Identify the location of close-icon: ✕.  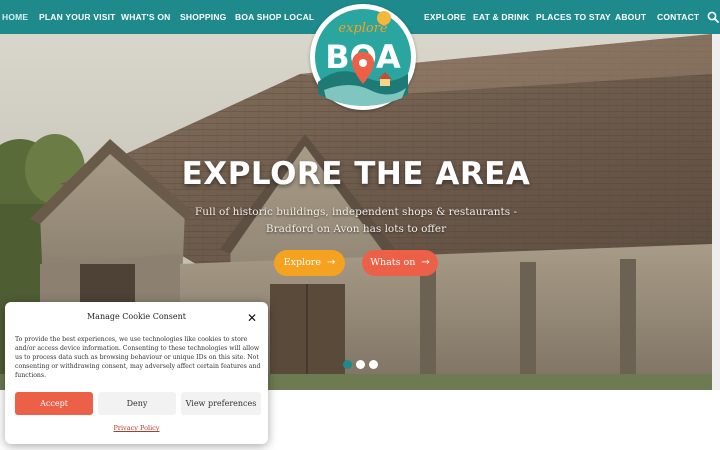
(252, 318).